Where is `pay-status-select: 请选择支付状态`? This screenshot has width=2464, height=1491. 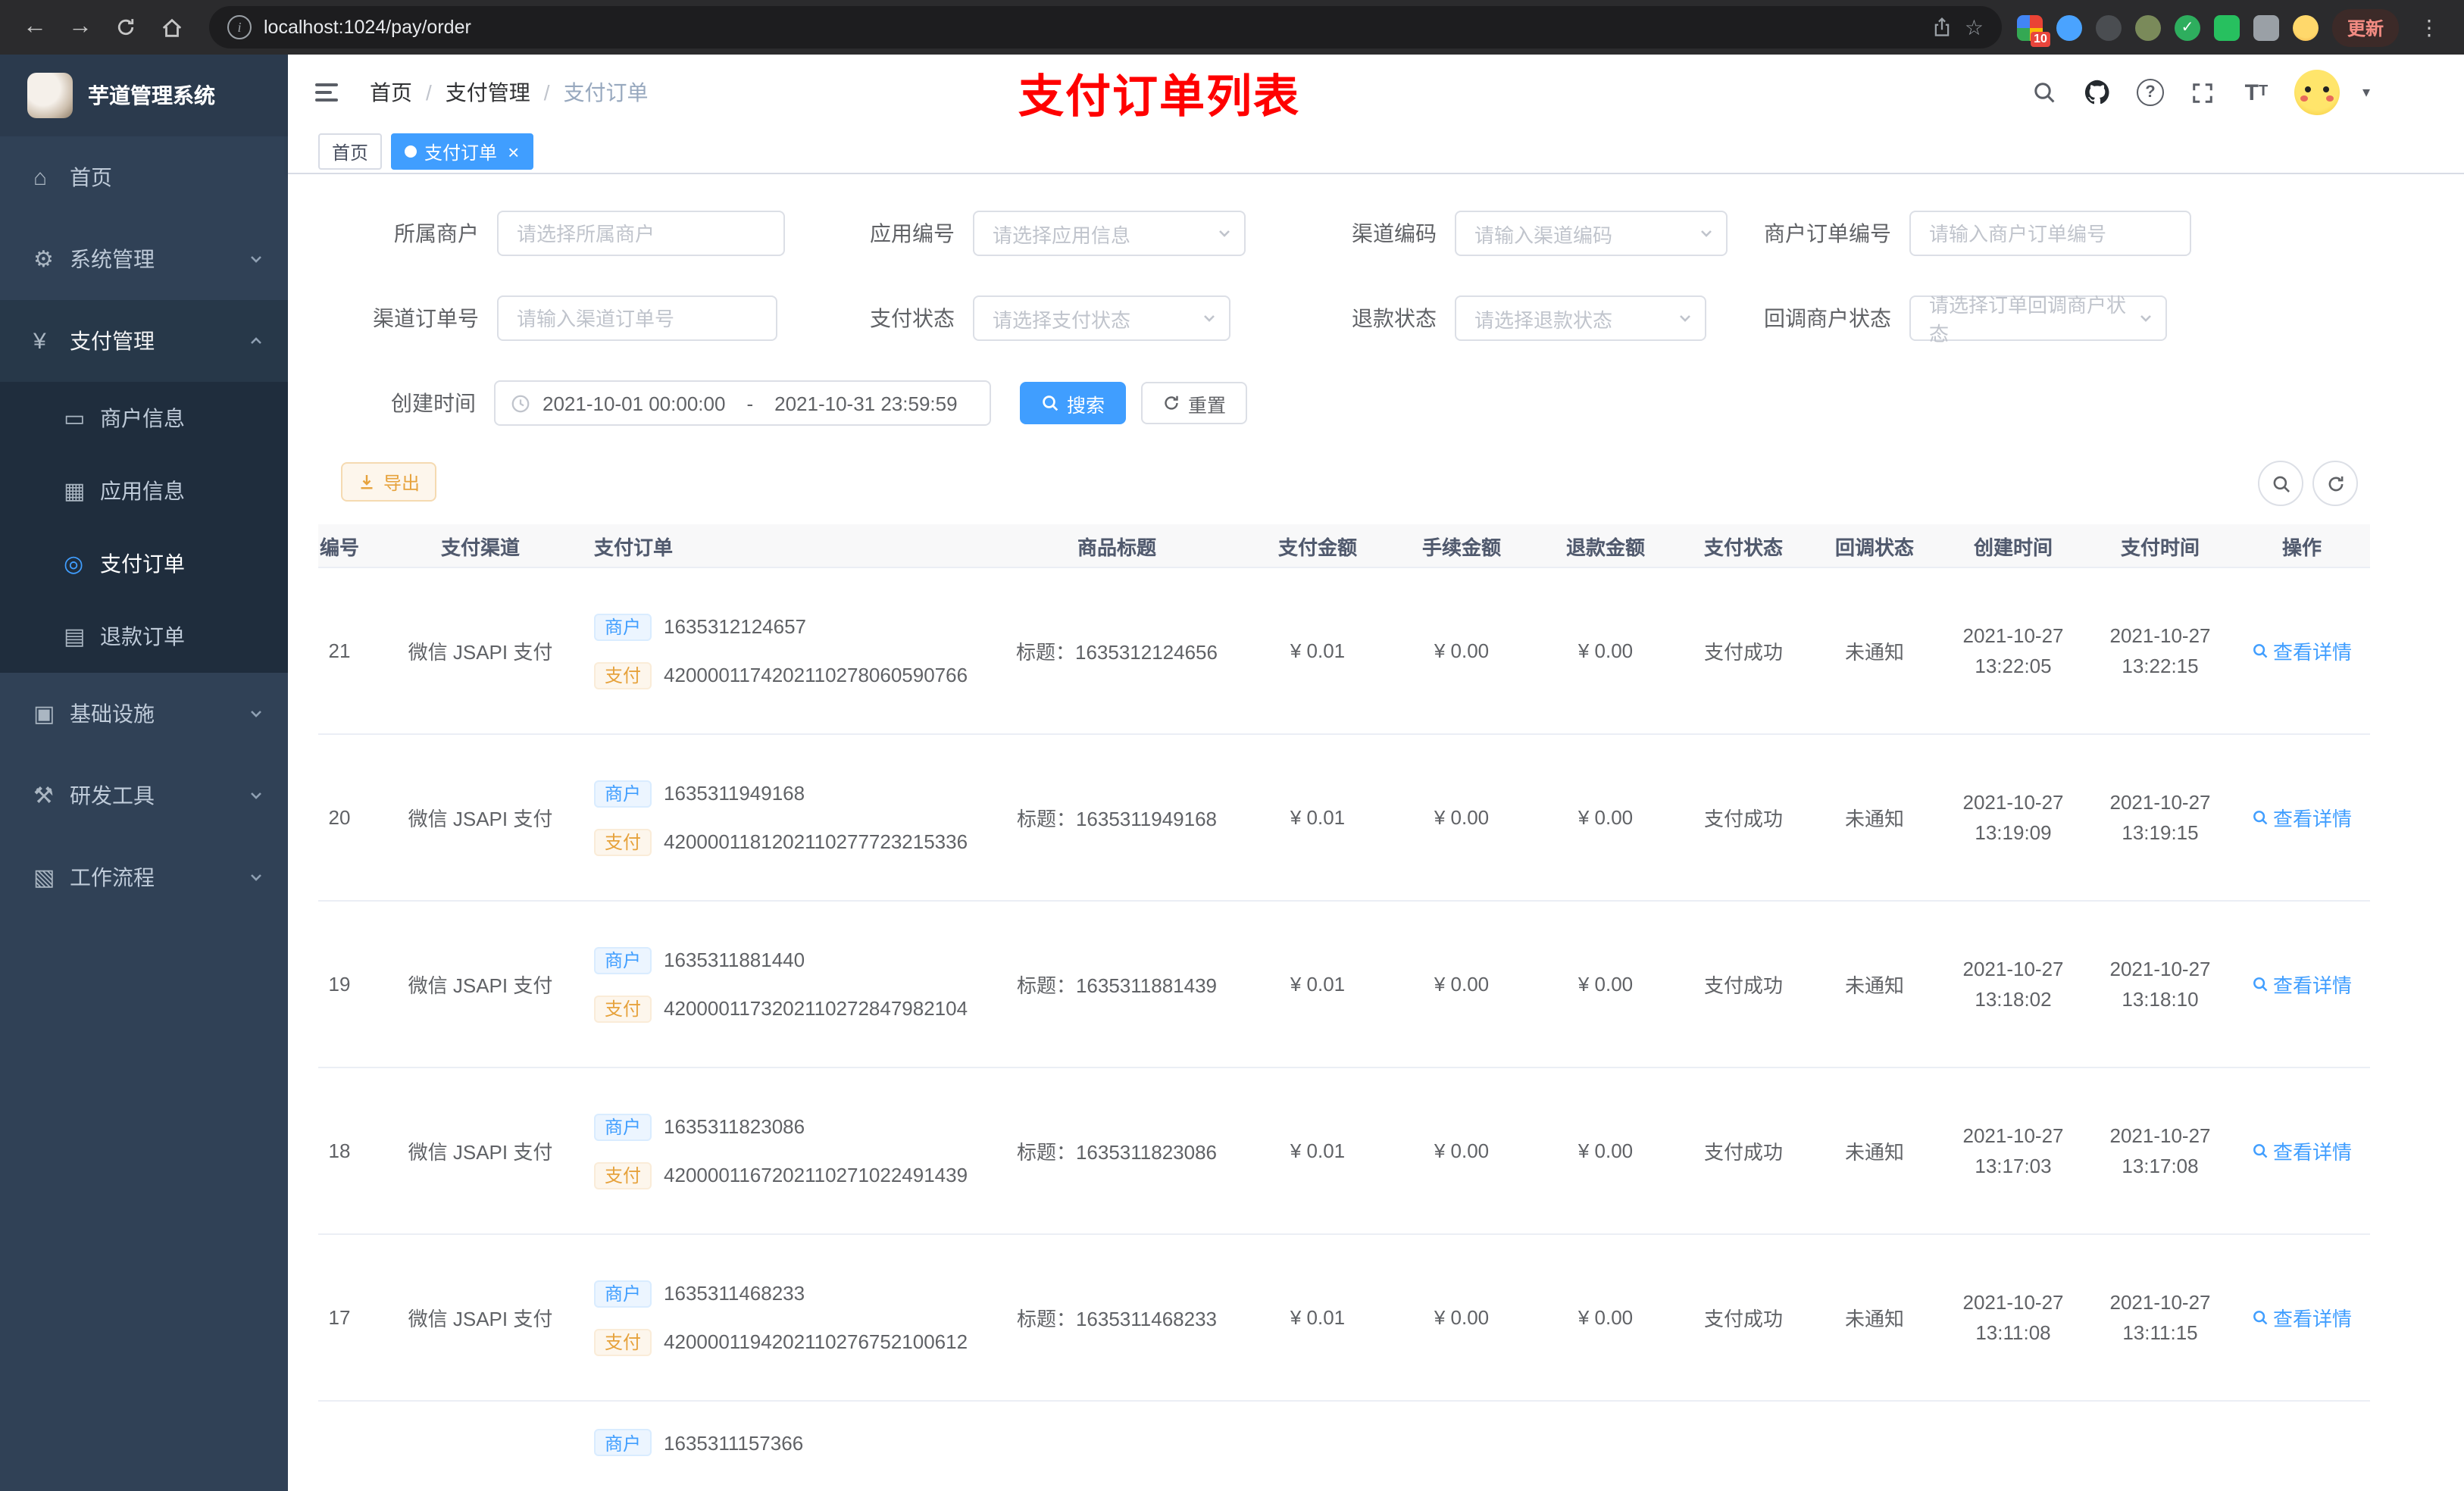
pay-status-select: 请选择支付状态 is located at coordinates (1101, 318).